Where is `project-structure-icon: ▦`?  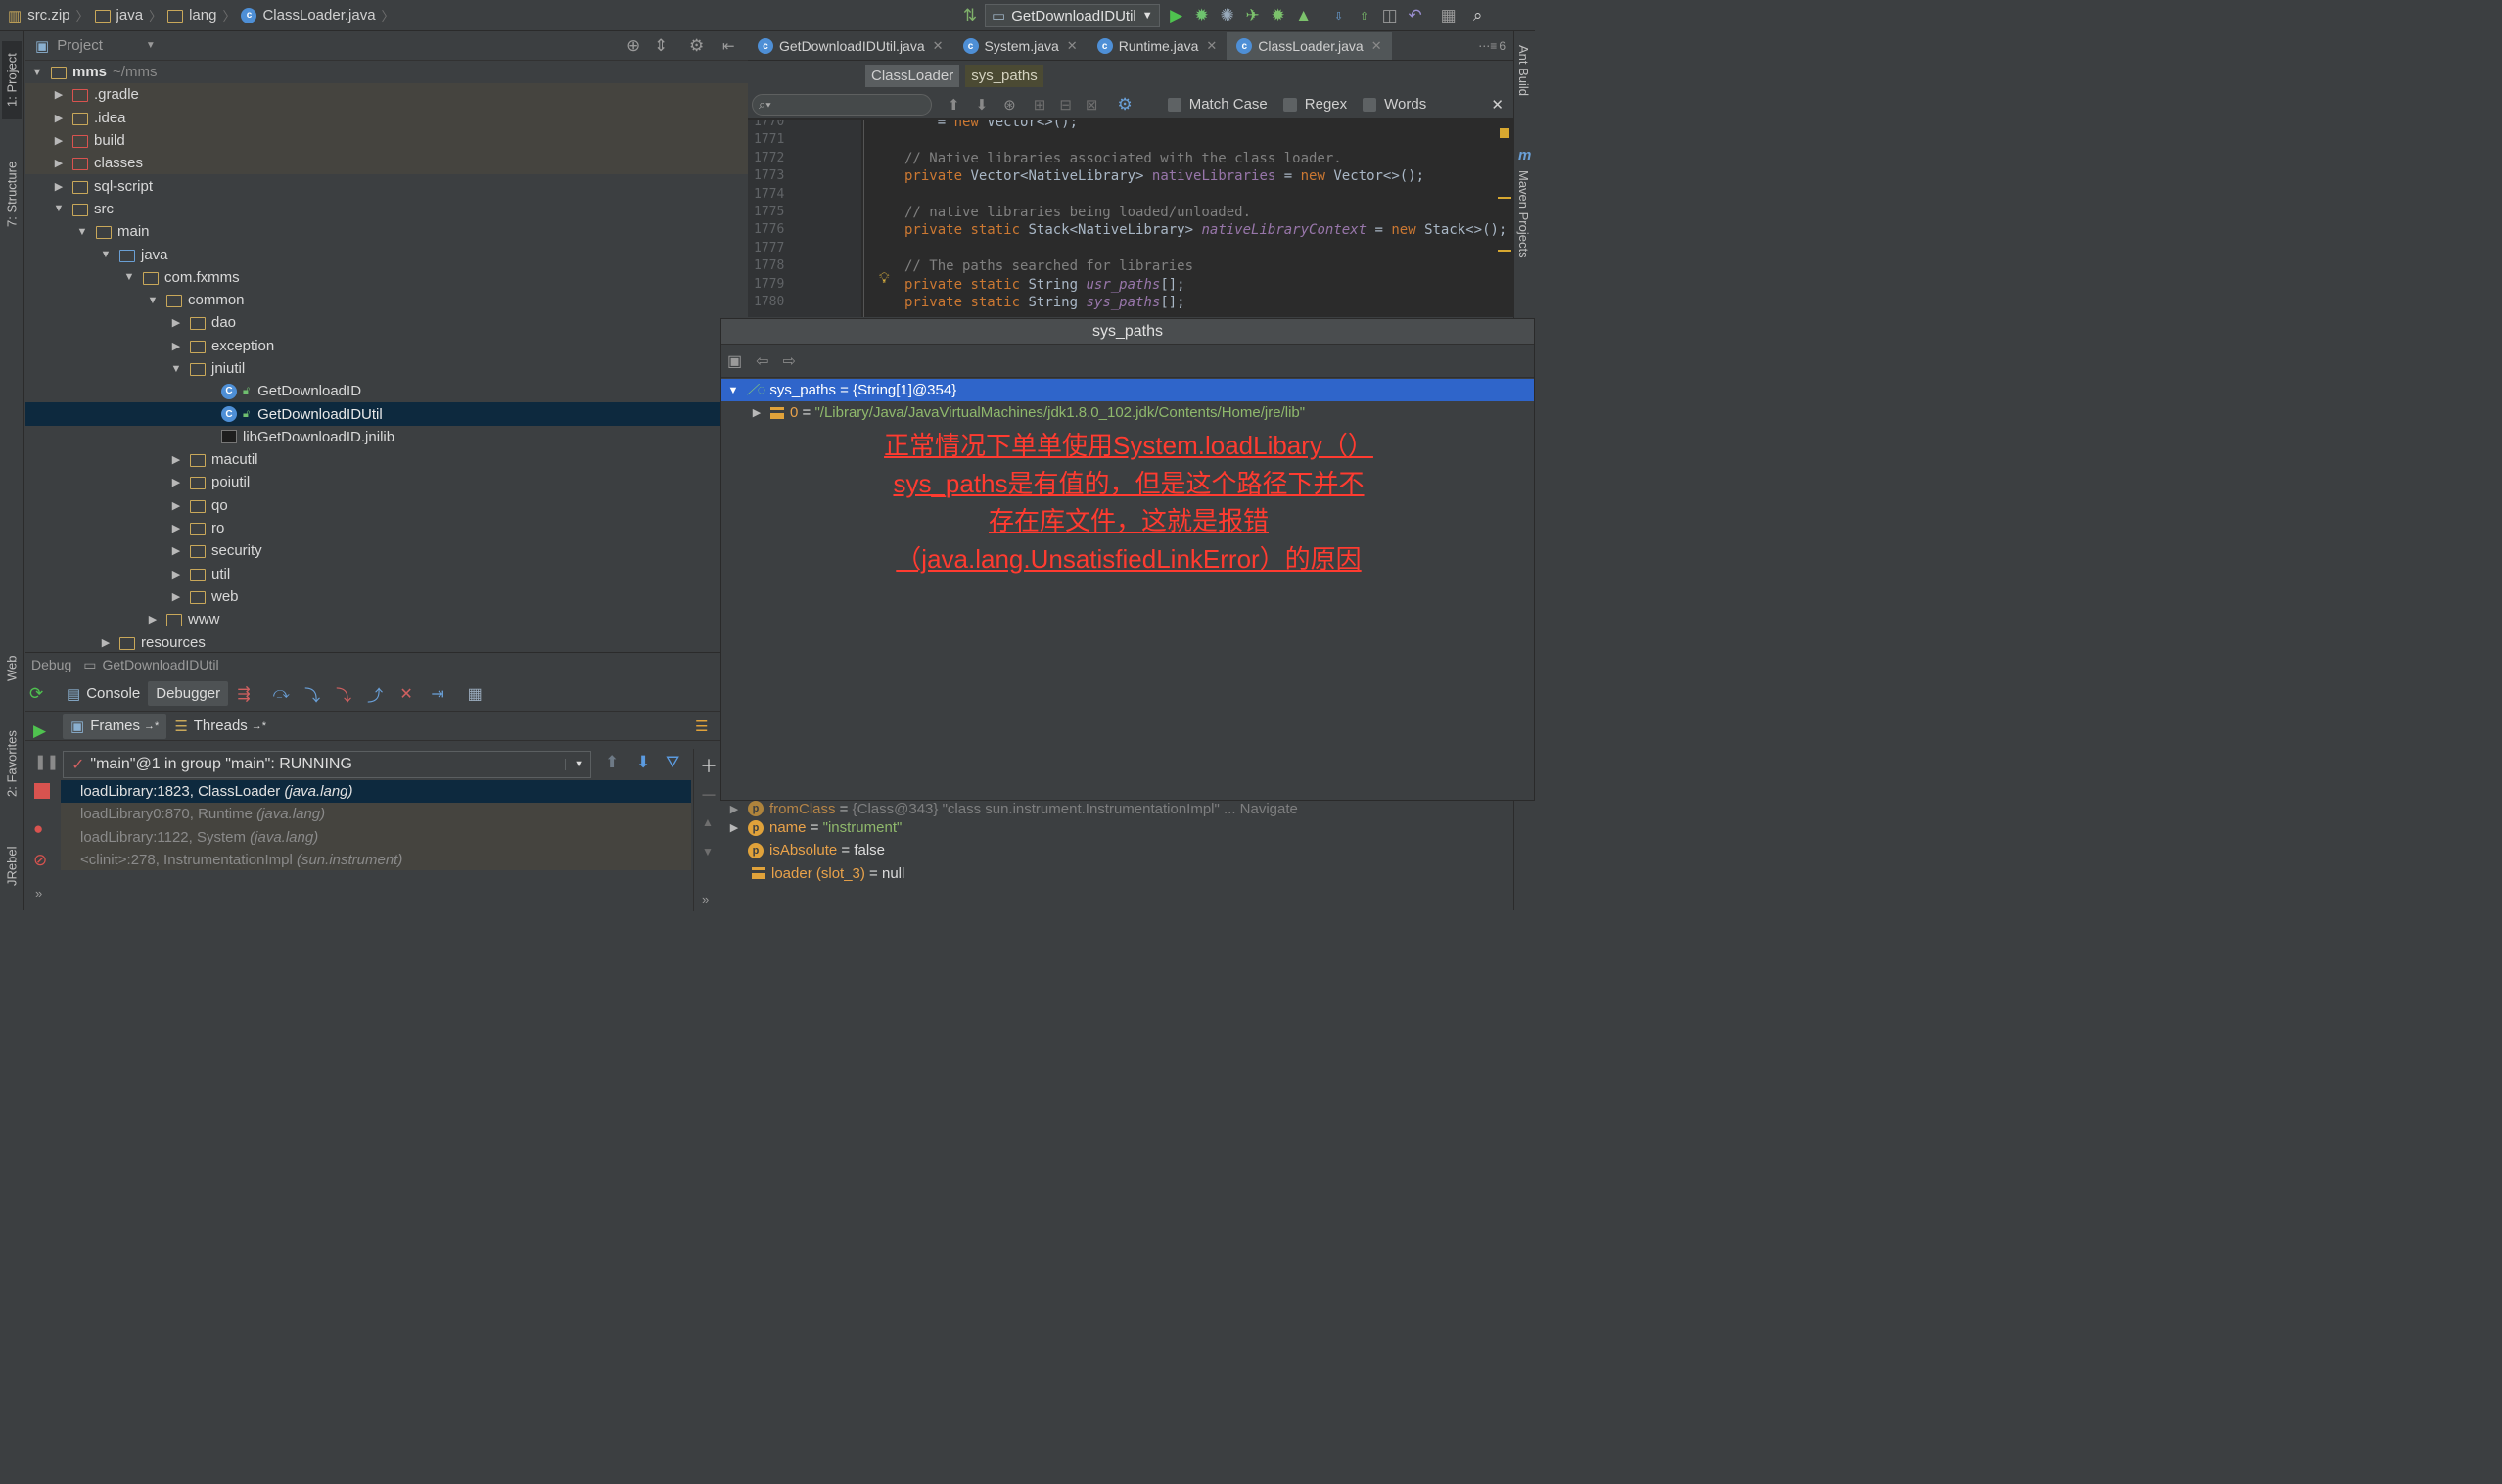 project-structure-icon: ▦ is located at coordinates (1449, 15).